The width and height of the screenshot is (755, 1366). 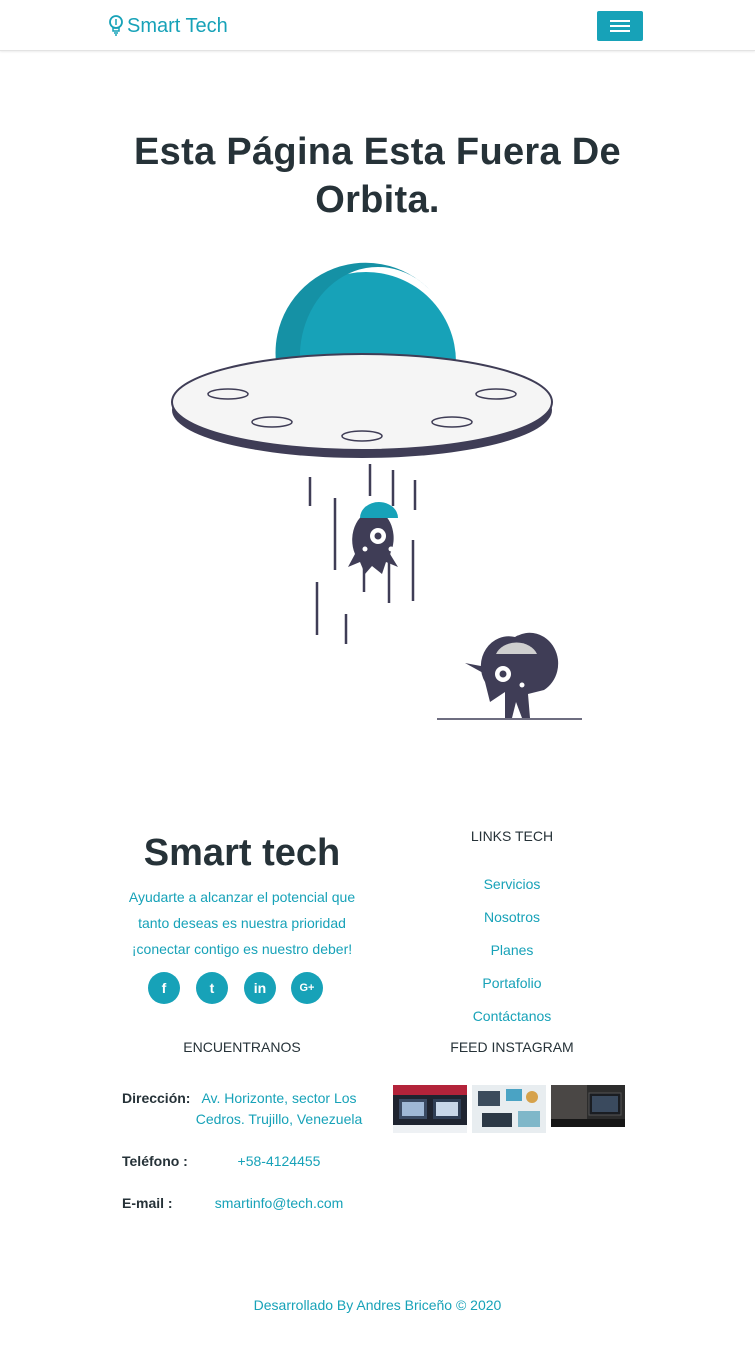 What do you see at coordinates (177, 25) in the screenshot?
I see `brand-name: Smart Tech` at bounding box center [177, 25].